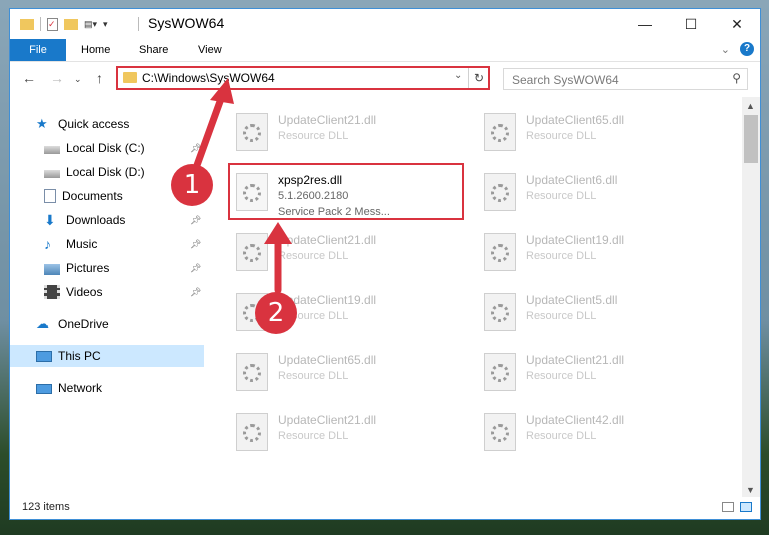 Image resolution: width=769 pixels, height=535 pixels. What do you see at coordinates (737, 507) in the screenshot?
I see `view-switcher` at bounding box center [737, 507].